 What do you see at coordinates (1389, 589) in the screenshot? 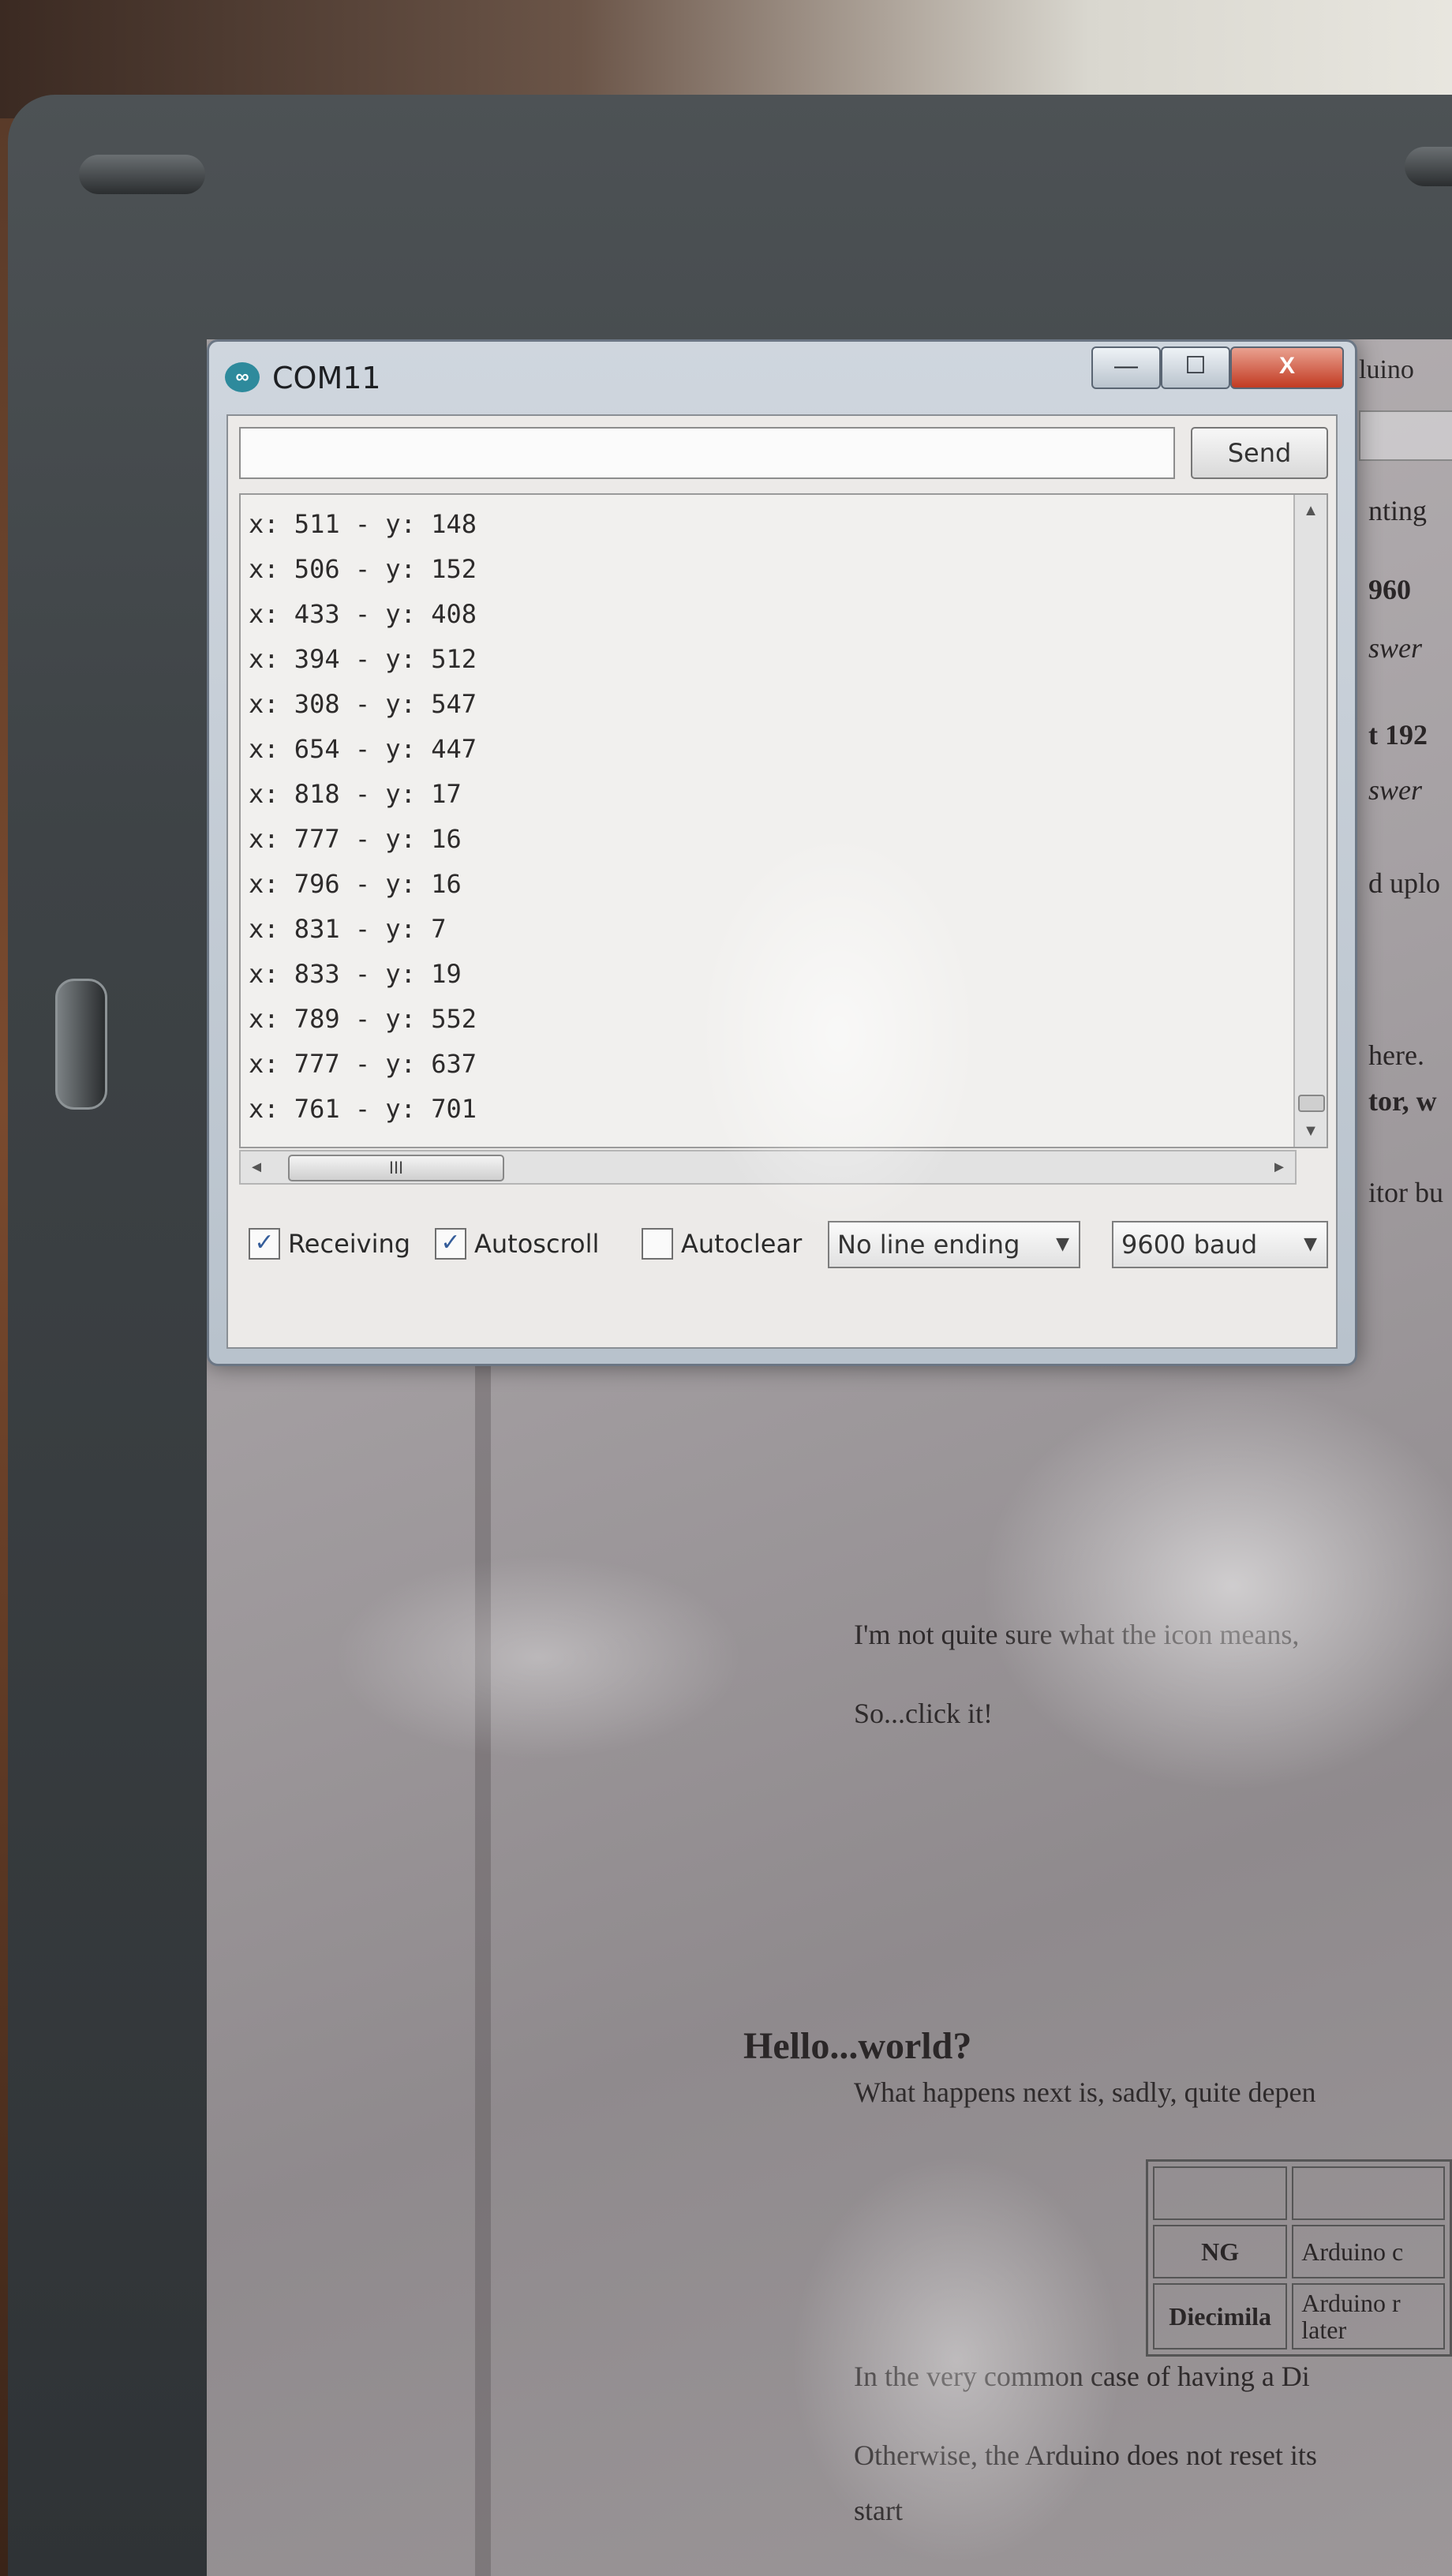
I see `background-fragment: 960` at bounding box center [1389, 589].